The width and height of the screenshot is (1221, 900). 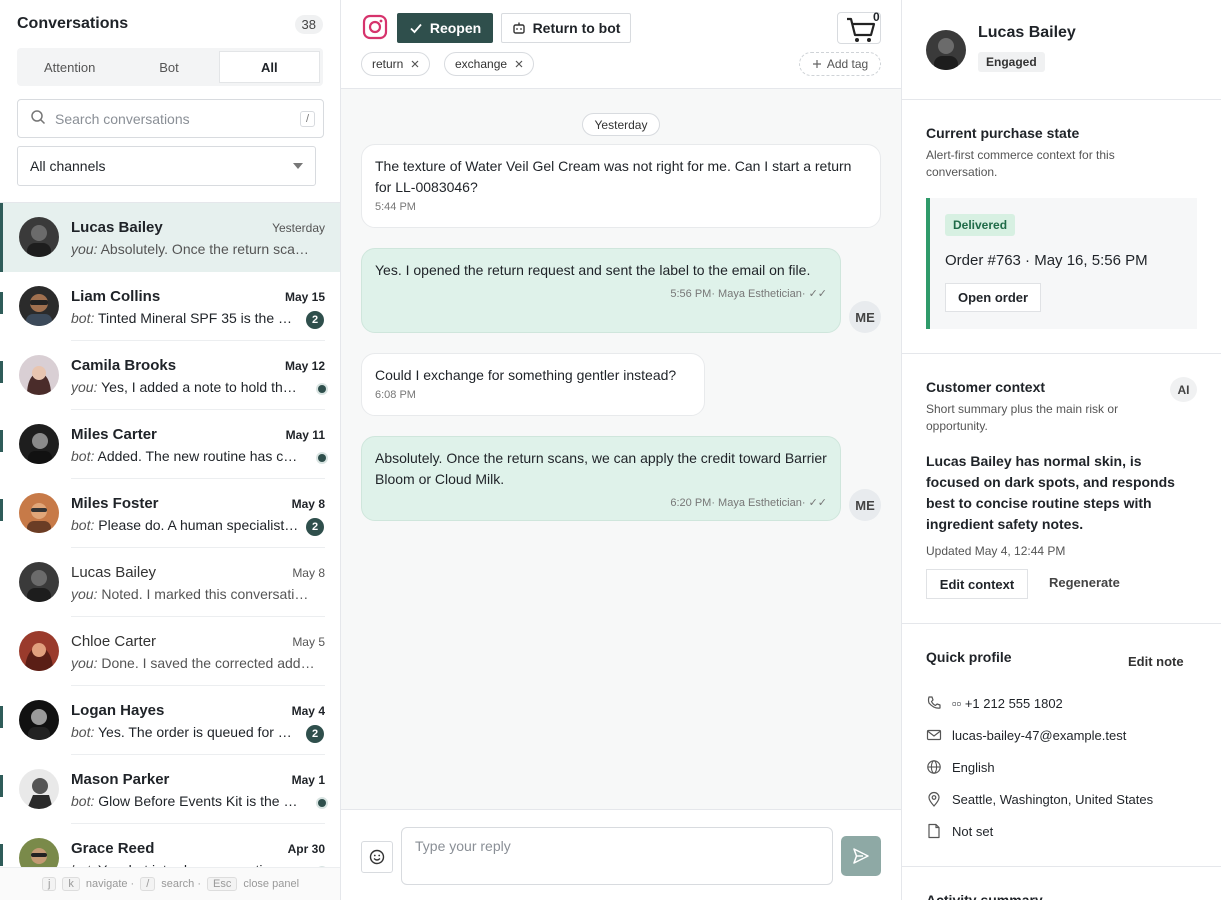 What do you see at coordinates (969, 657) in the screenshot?
I see `section-title: Quick profile` at bounding box center [969, 657].